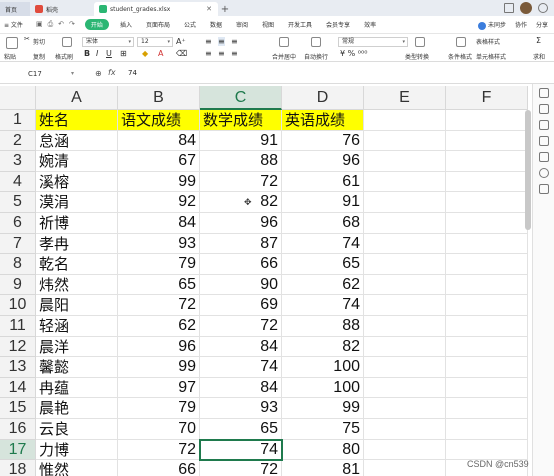  What do you see at coordinates (316, 42) in the screenshot?
I see `wrap-text-icon` at bounding box center [316, 42].